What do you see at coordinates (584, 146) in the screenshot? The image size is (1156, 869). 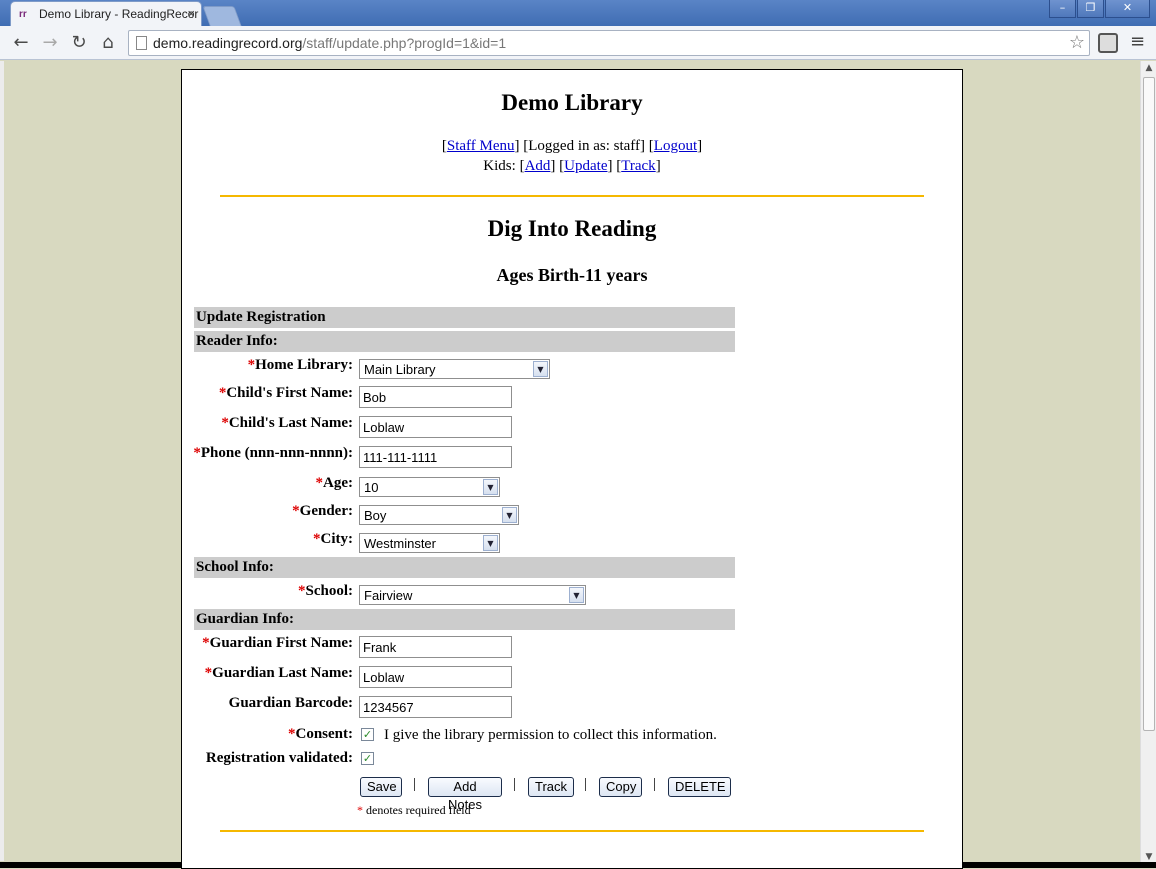 I see `logged-in-text: [Logged in as: staff]` at bounding box center [584, 146].